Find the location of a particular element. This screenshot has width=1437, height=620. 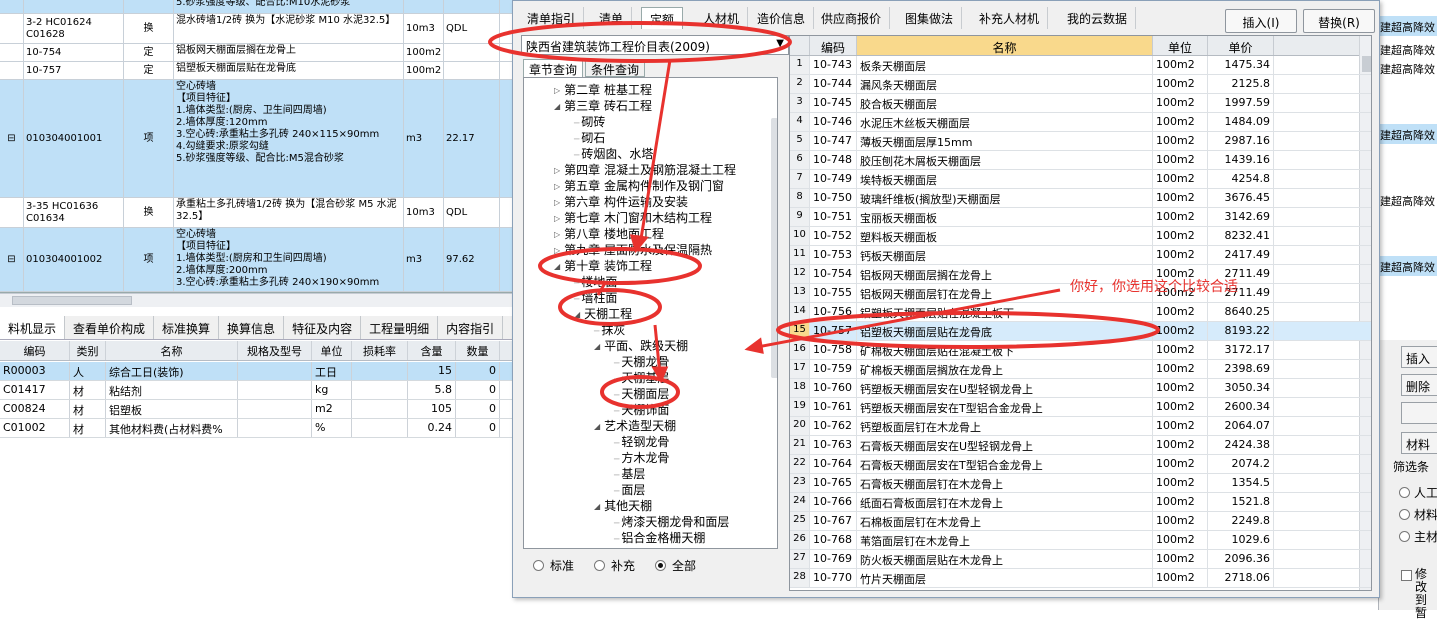

tab-supplier: 供应商报价 is located at coordinates (852, 18).